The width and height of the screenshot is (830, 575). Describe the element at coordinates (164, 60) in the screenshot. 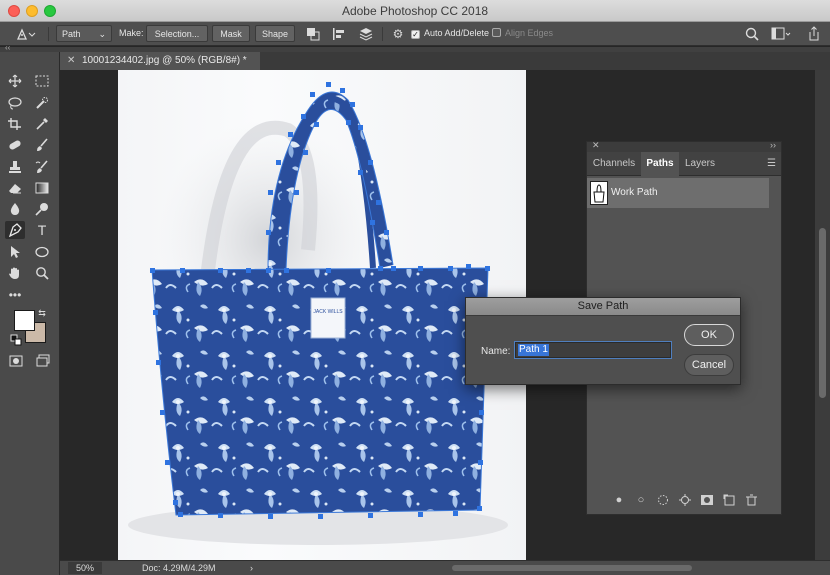

I see `document-tab-title: 10001234402.jpg @ 50% (RGB/8#) *` at that location.